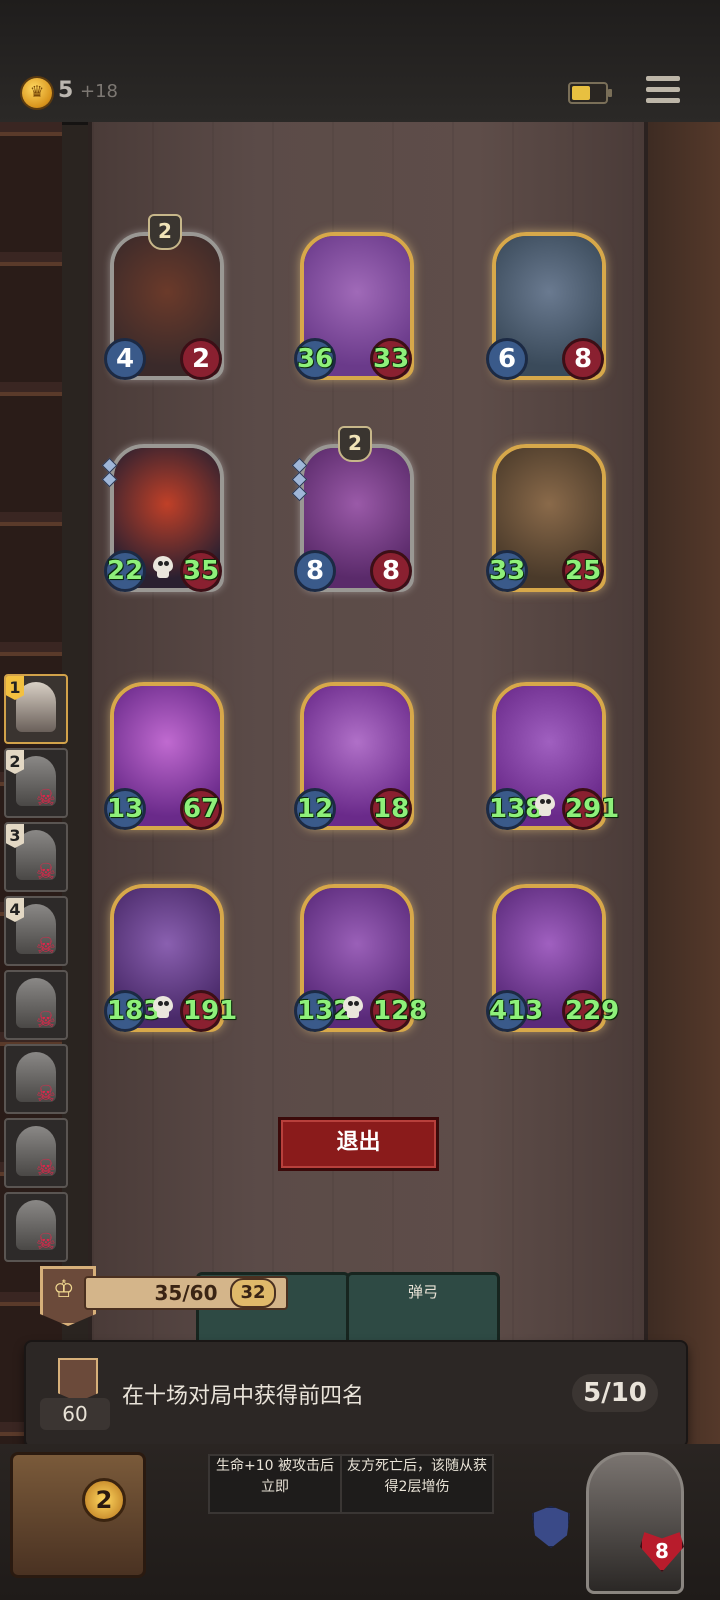 The image size is (720, 1600). I want to click on card-attack: 22, so click(125, 571).